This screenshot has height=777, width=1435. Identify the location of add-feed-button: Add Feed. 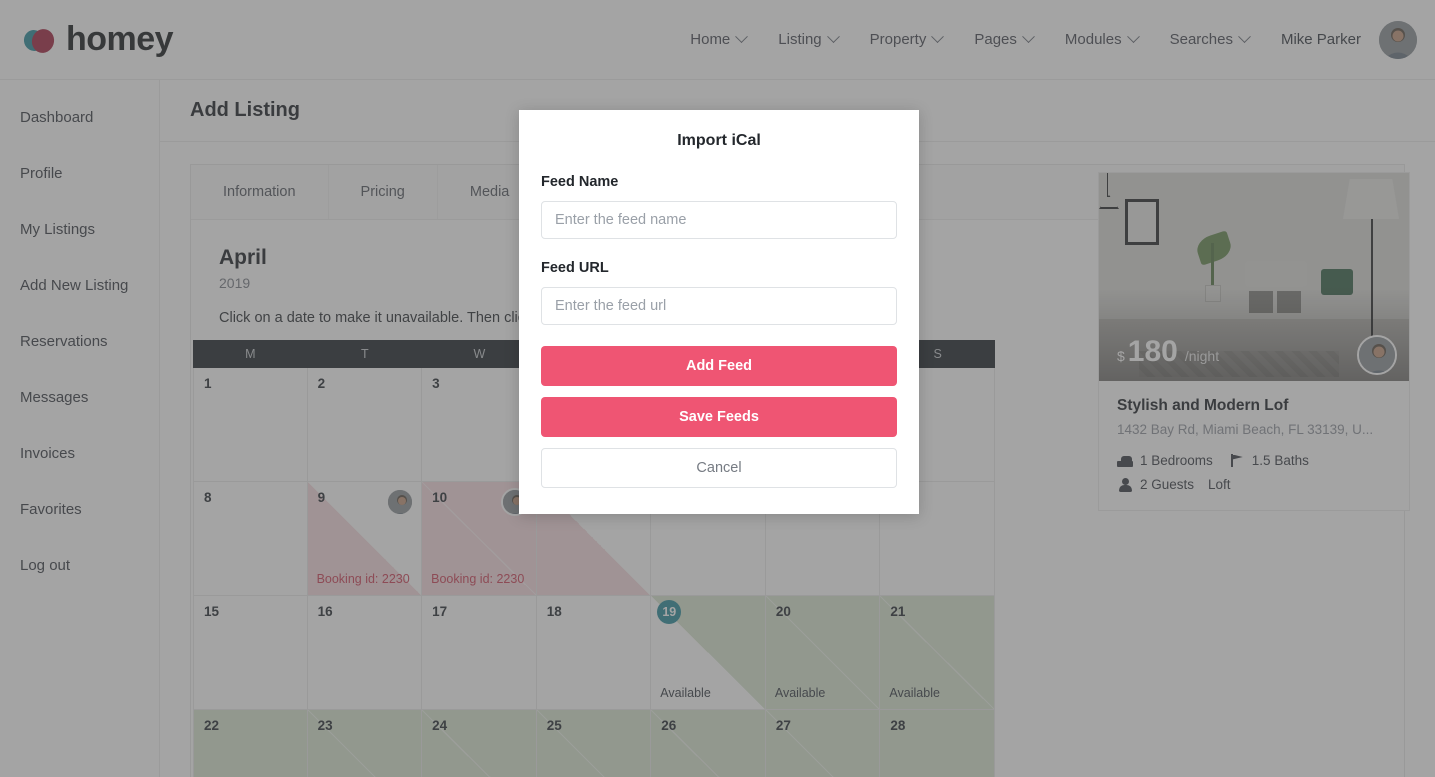
(719, 366).